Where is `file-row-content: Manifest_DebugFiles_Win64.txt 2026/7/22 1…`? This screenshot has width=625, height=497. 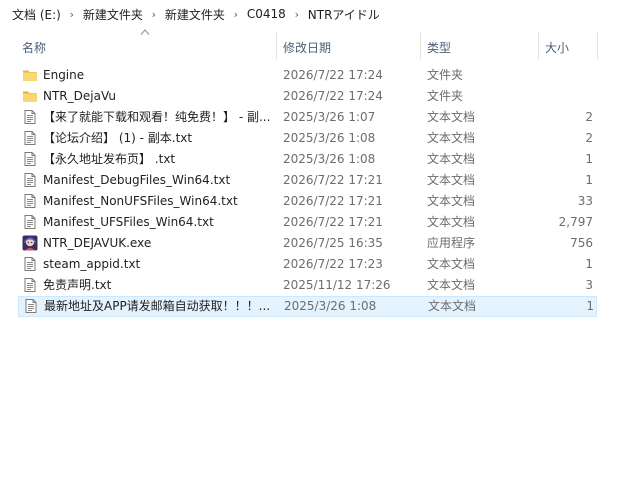 file-row-content: Manifest_DebugFiles_Win64.txt 2026/7/22 1… is located at coordinates (312, 180).